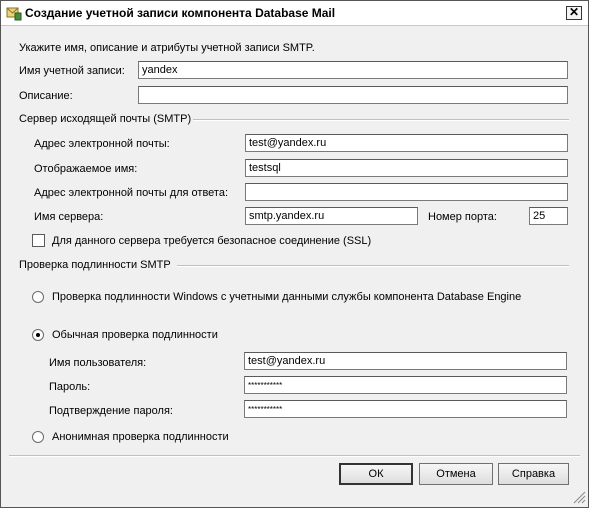  Describe the element at coordinates (135, 335) in the screenshot. I see `basic-auth-label: Обычная проверка подлинности` at that location.